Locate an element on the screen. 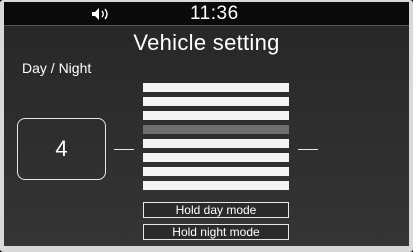  decrease-dash is located at coordinates (124, 149).